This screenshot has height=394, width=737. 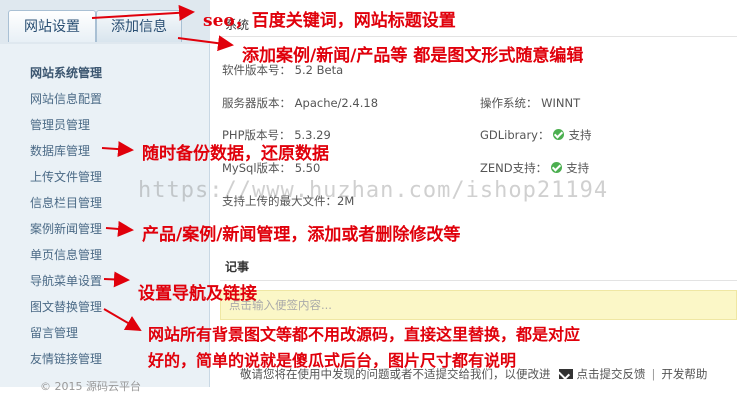 I want to click on annotation-cases: 产品/案例/新闻管理，添加或者删除修改等, so click(x=301, y=235).